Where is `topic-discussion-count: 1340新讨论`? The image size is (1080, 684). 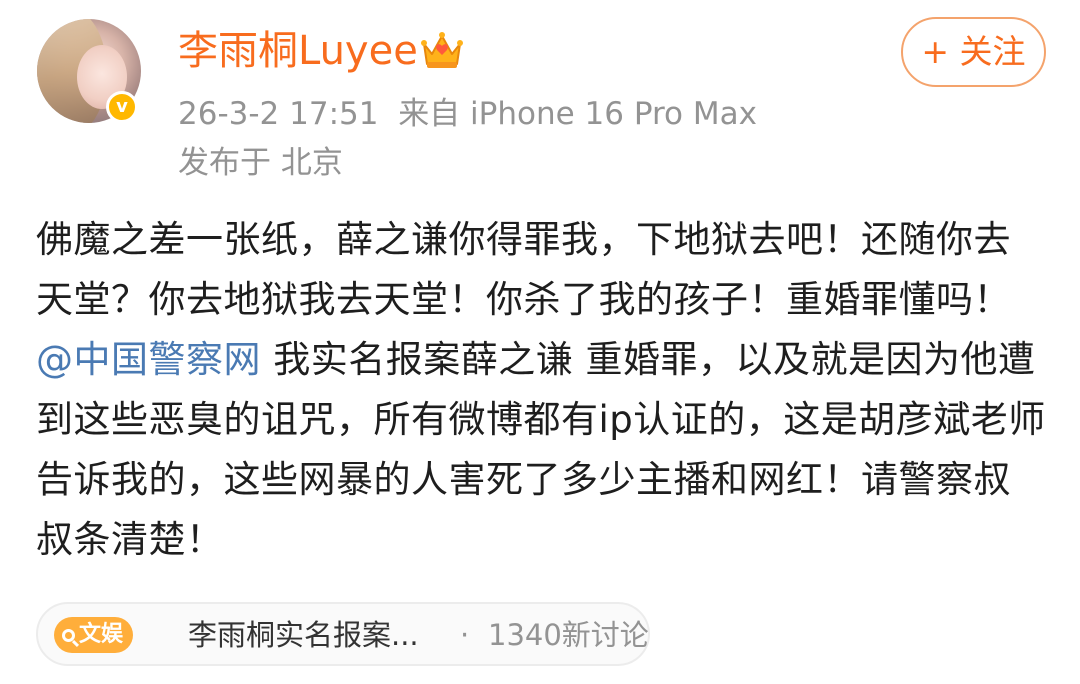 topic-discussion-count: 1340新讨论 is located at coordinates (568, 635).